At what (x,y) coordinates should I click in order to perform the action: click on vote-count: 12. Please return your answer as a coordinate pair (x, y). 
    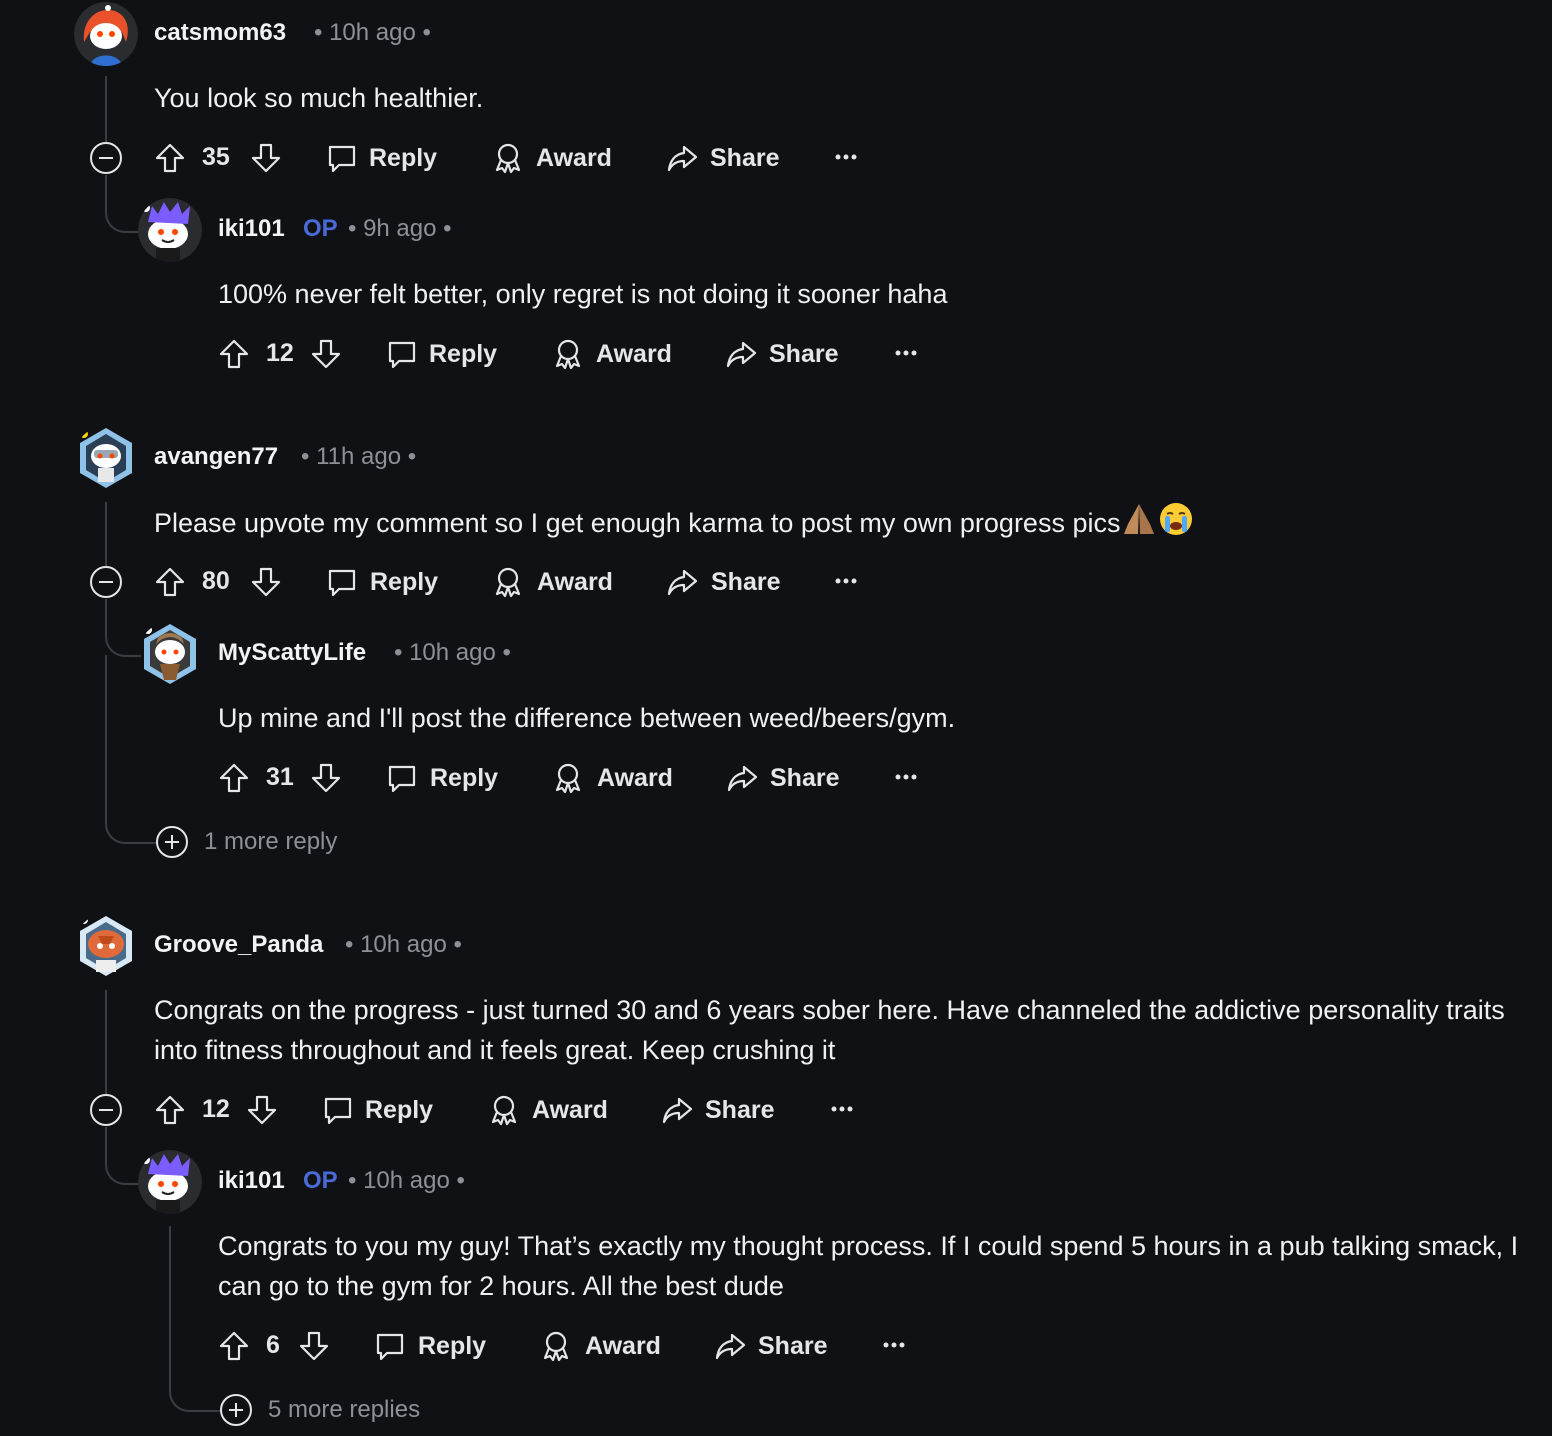
    Looking at the image, I should click on (280, 353).